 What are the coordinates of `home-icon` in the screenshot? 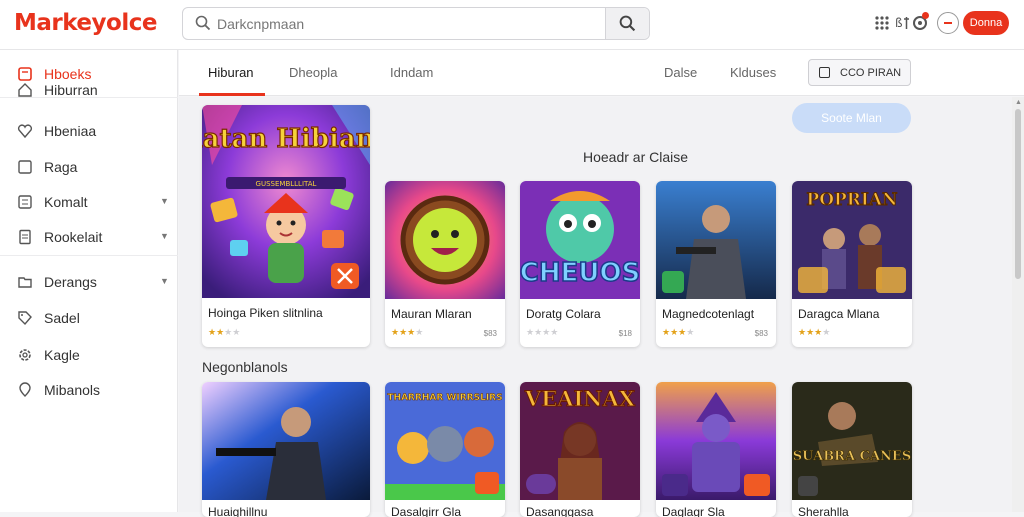 It's located at (25, 90).